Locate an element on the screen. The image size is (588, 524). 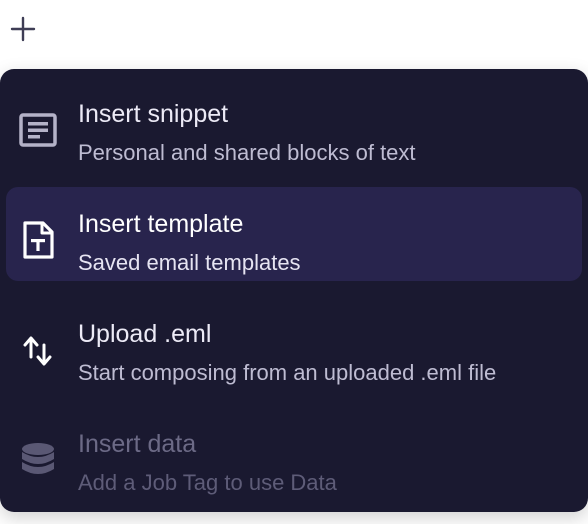
menu-item-description: Saved email templates is located at coordinates (189, 262).